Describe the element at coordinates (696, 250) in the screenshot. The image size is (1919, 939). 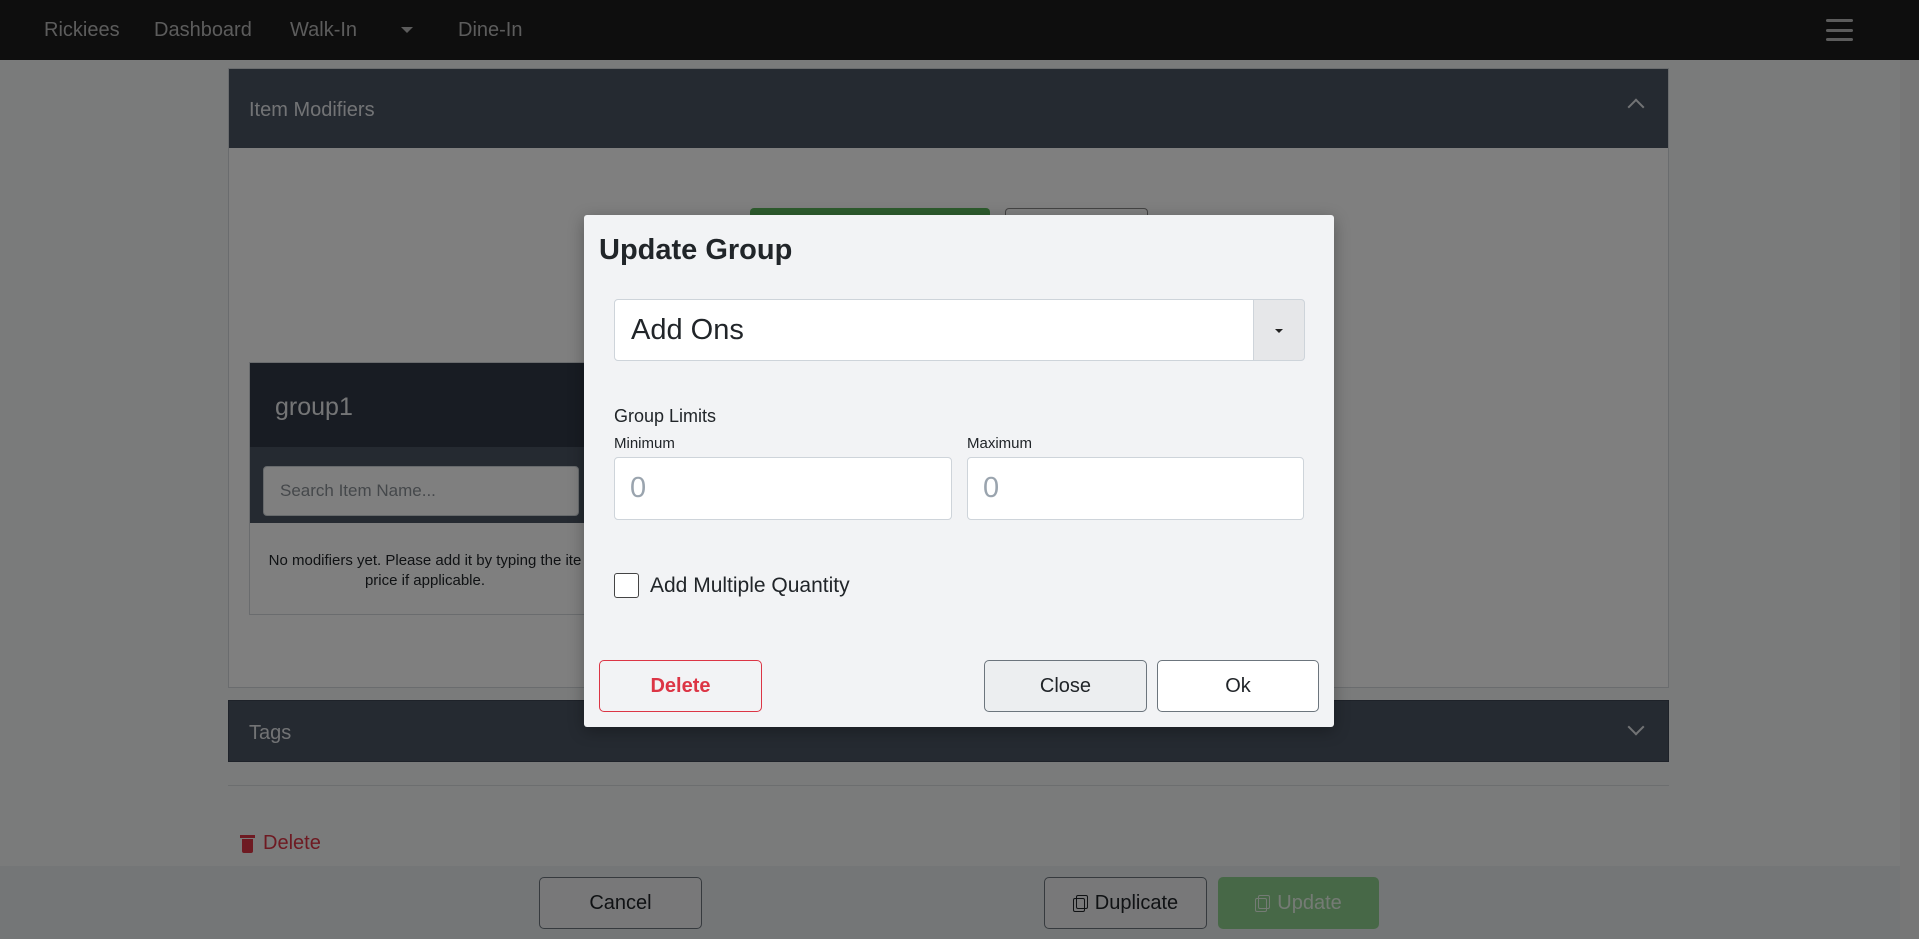
I see `modal-title: Update Group` at that location.